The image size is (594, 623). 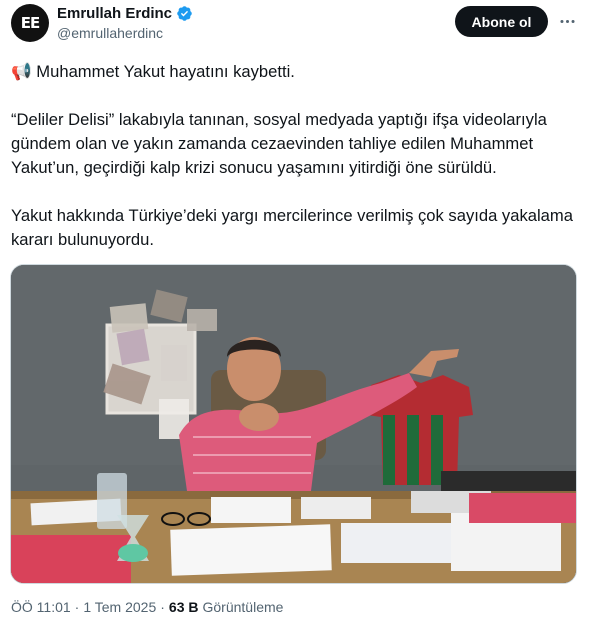 I want to click on author-handle: @emrullaherdinc, so click(x=125, y=33).